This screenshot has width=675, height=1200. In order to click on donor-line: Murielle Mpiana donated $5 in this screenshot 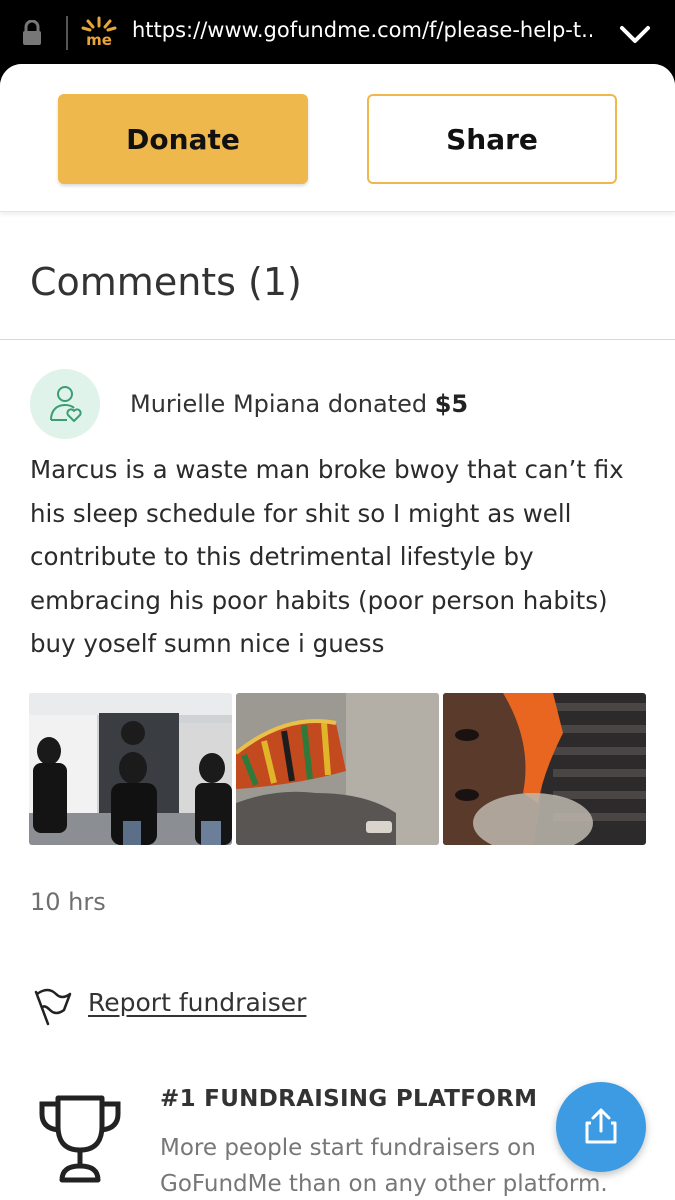, I will do `click(299, 404)`.